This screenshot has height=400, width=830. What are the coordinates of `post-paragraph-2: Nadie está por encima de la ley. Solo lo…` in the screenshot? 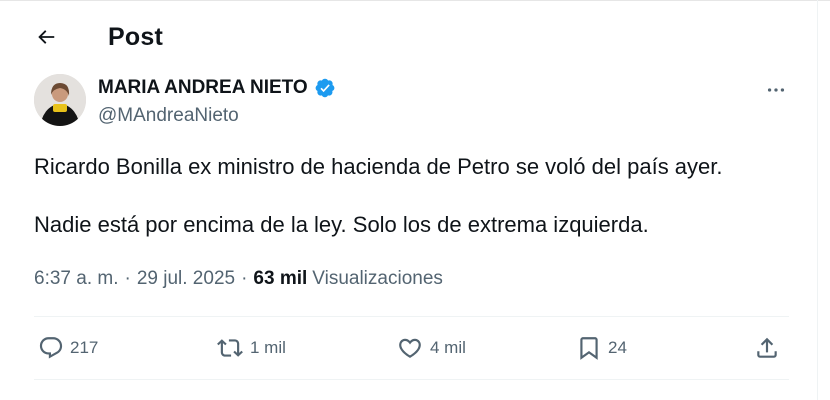 It's located at (341, 224).